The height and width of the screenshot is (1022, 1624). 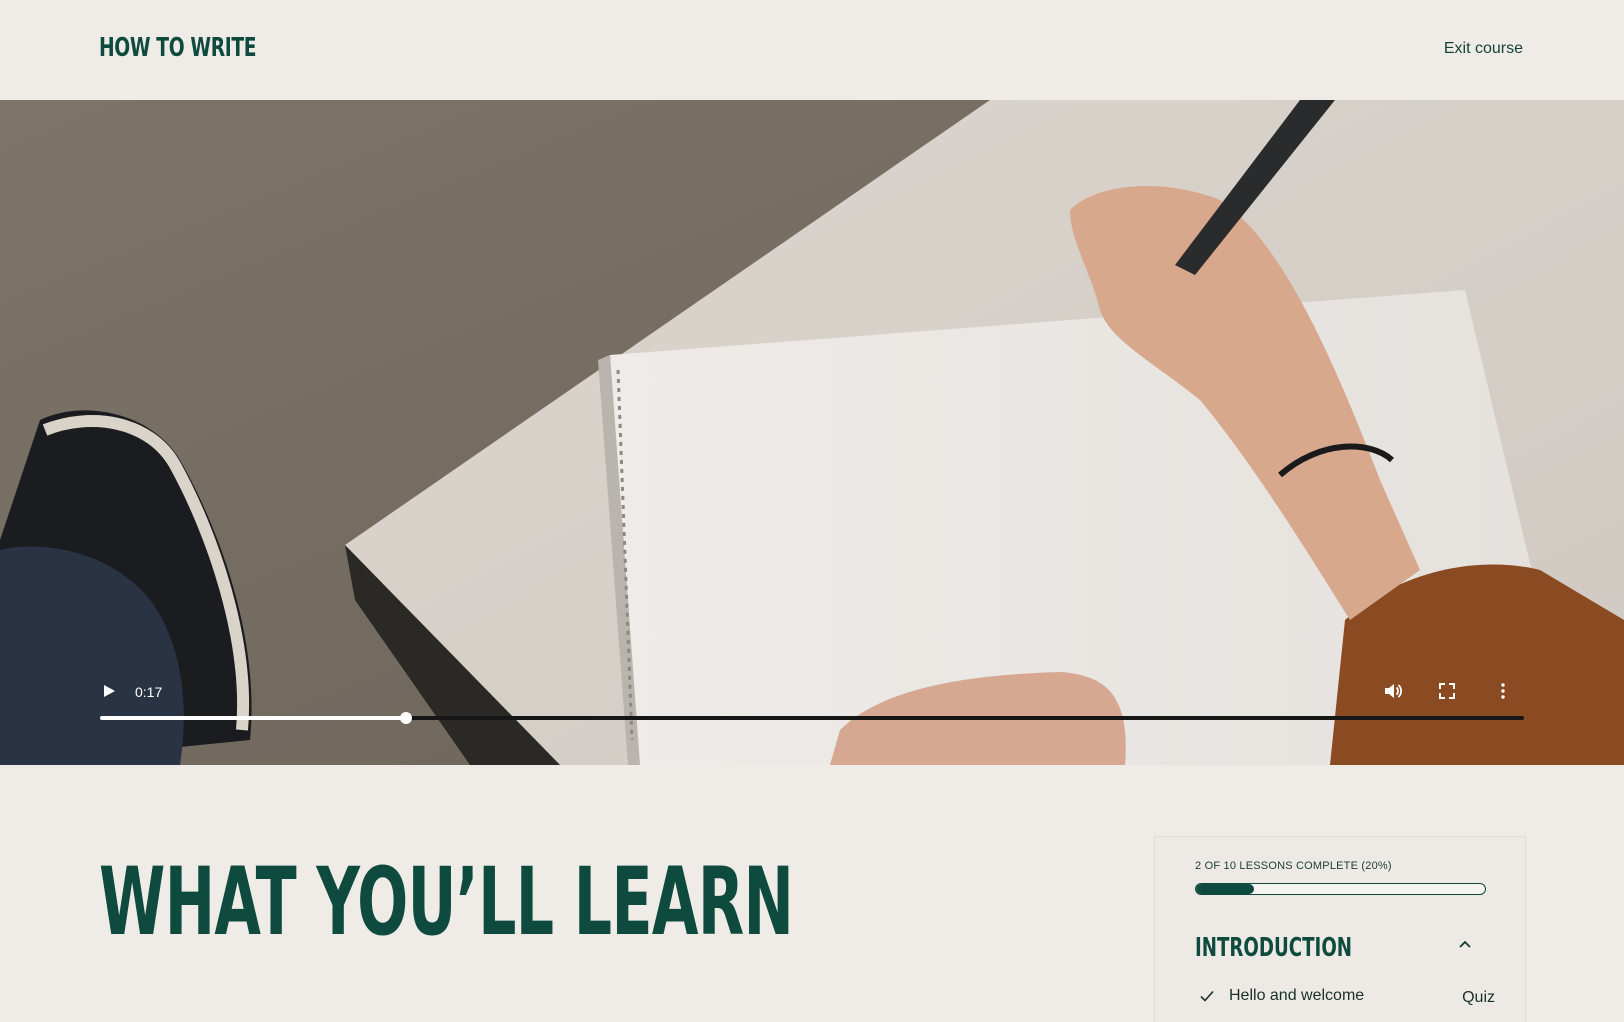 I want to click on lesson-item: Hello and welcome Quiz, so click(x=1345, y=998).